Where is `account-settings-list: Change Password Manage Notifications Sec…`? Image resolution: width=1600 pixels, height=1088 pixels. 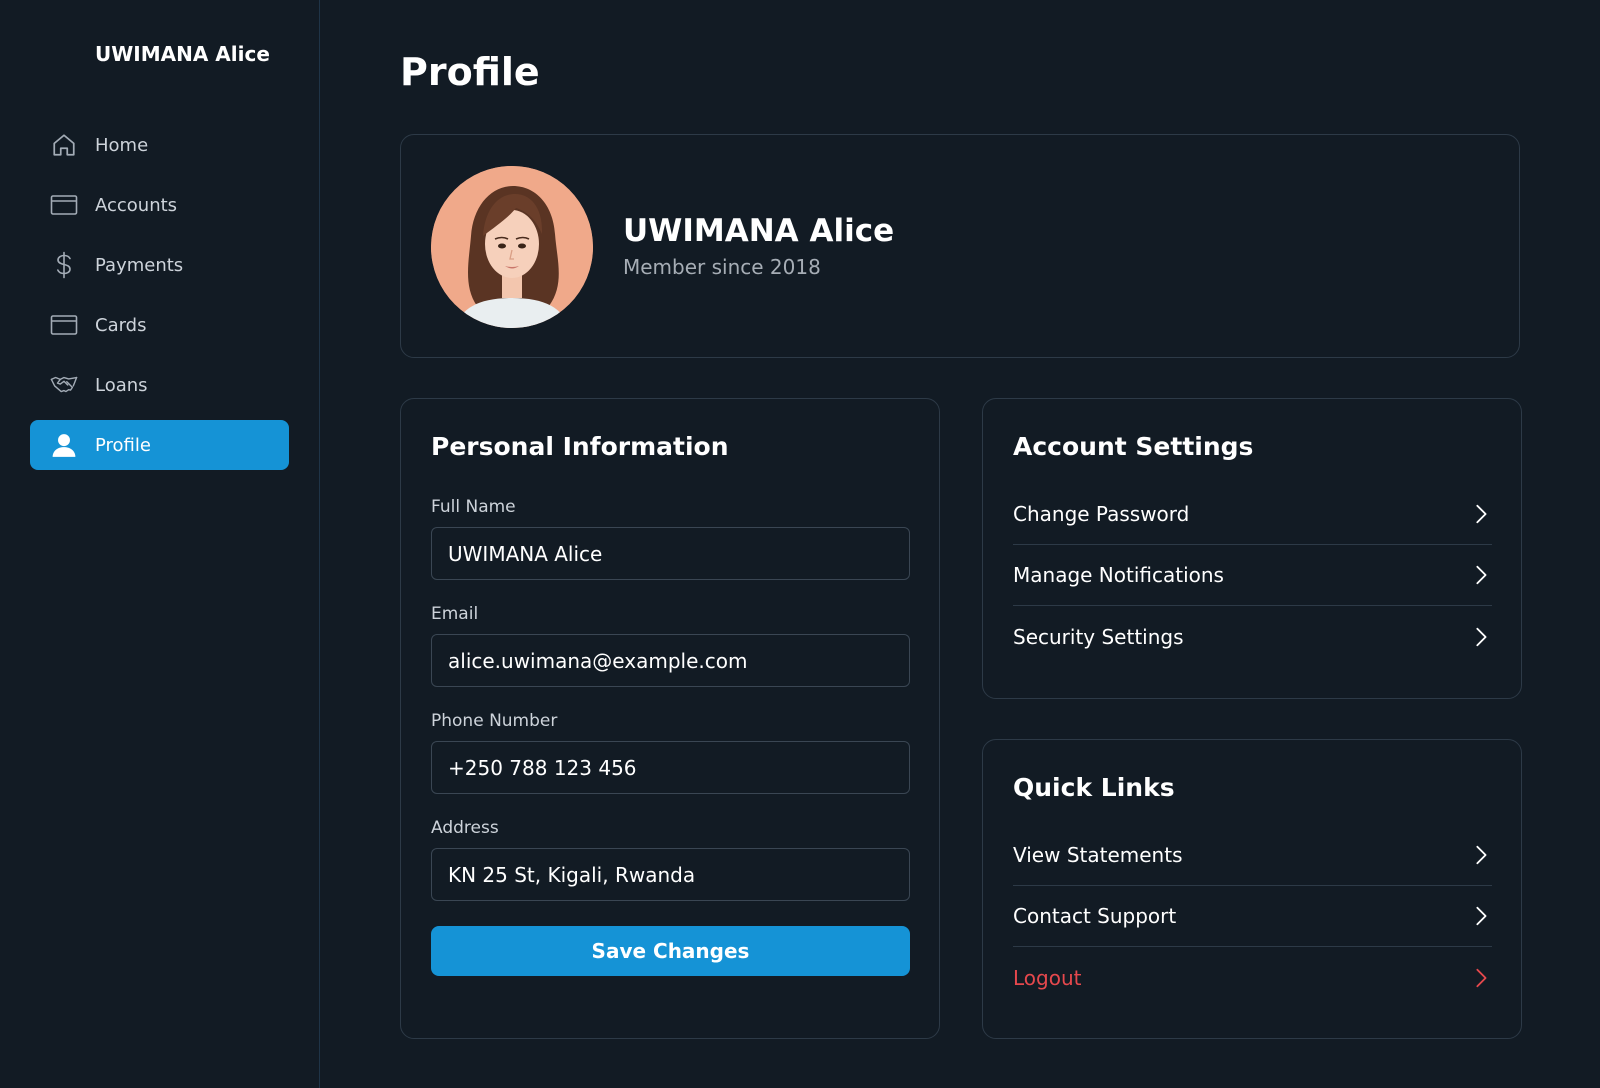 account-settings-list: Change Password Manage Notifications Sec… is located at coordinates (1252, 575).